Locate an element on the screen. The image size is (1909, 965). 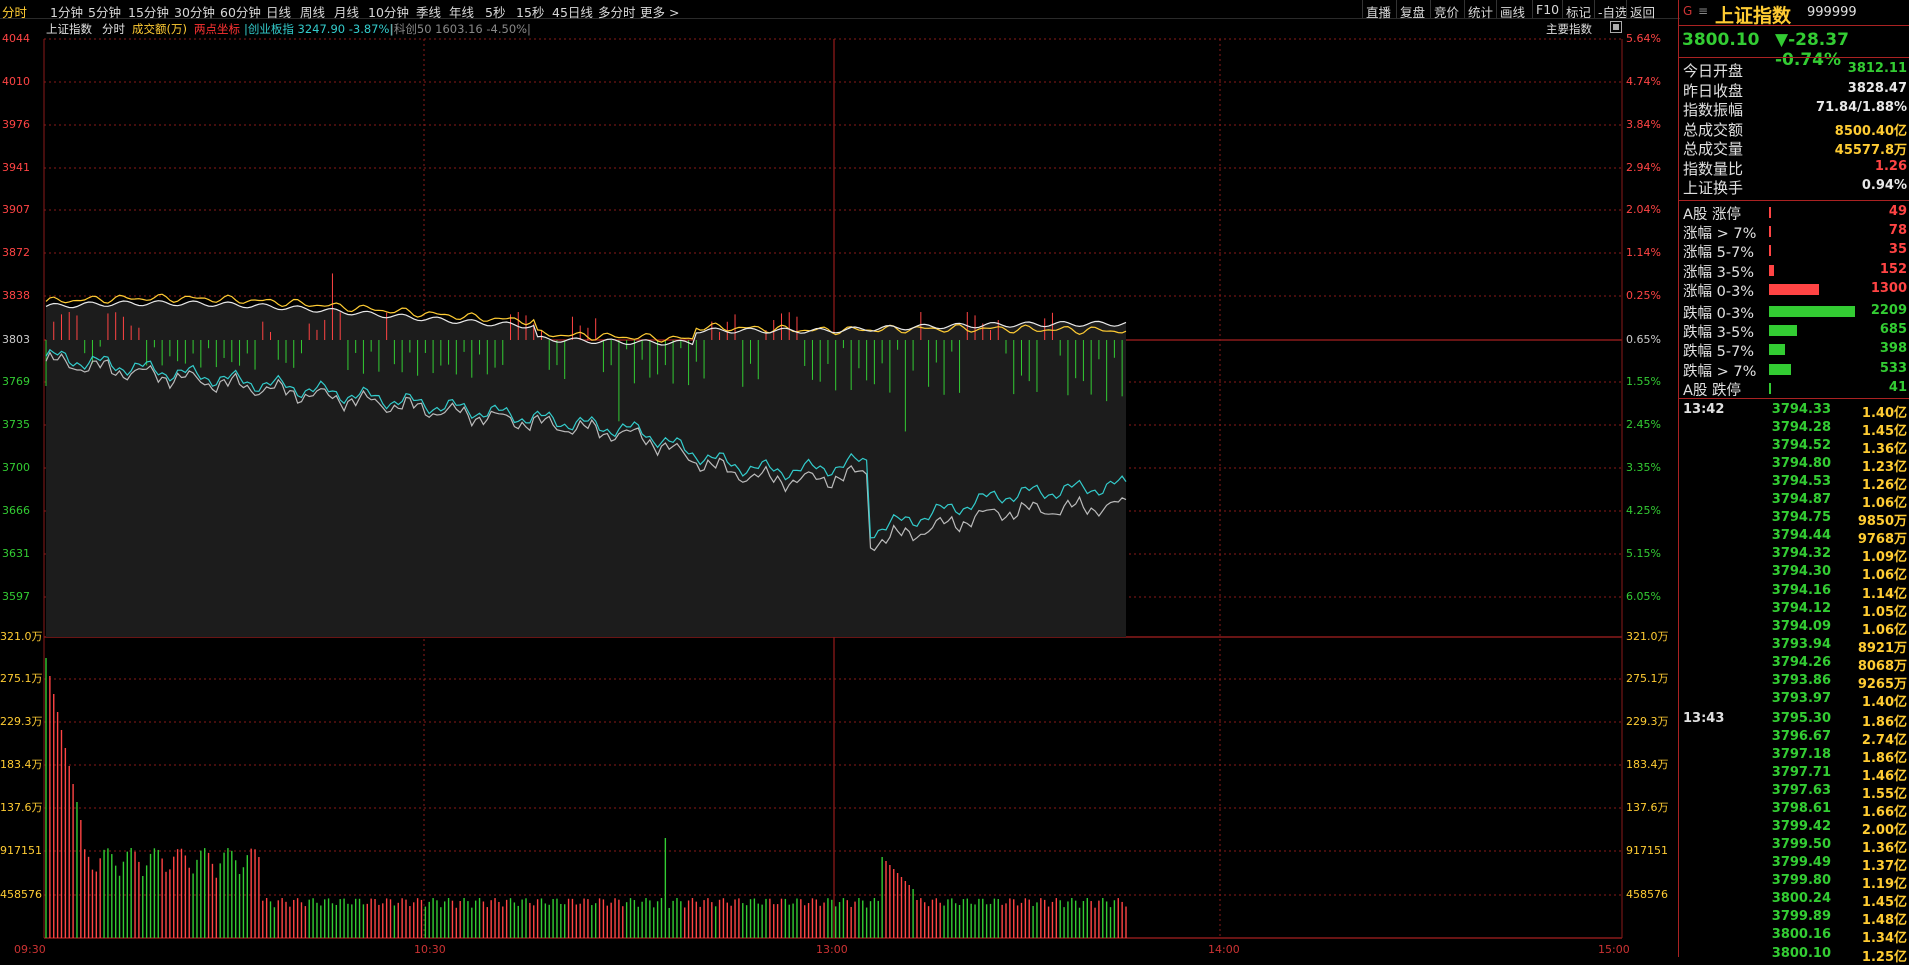
tick-row: 3794.44 9768万 is located at coordinates (1794, 538).